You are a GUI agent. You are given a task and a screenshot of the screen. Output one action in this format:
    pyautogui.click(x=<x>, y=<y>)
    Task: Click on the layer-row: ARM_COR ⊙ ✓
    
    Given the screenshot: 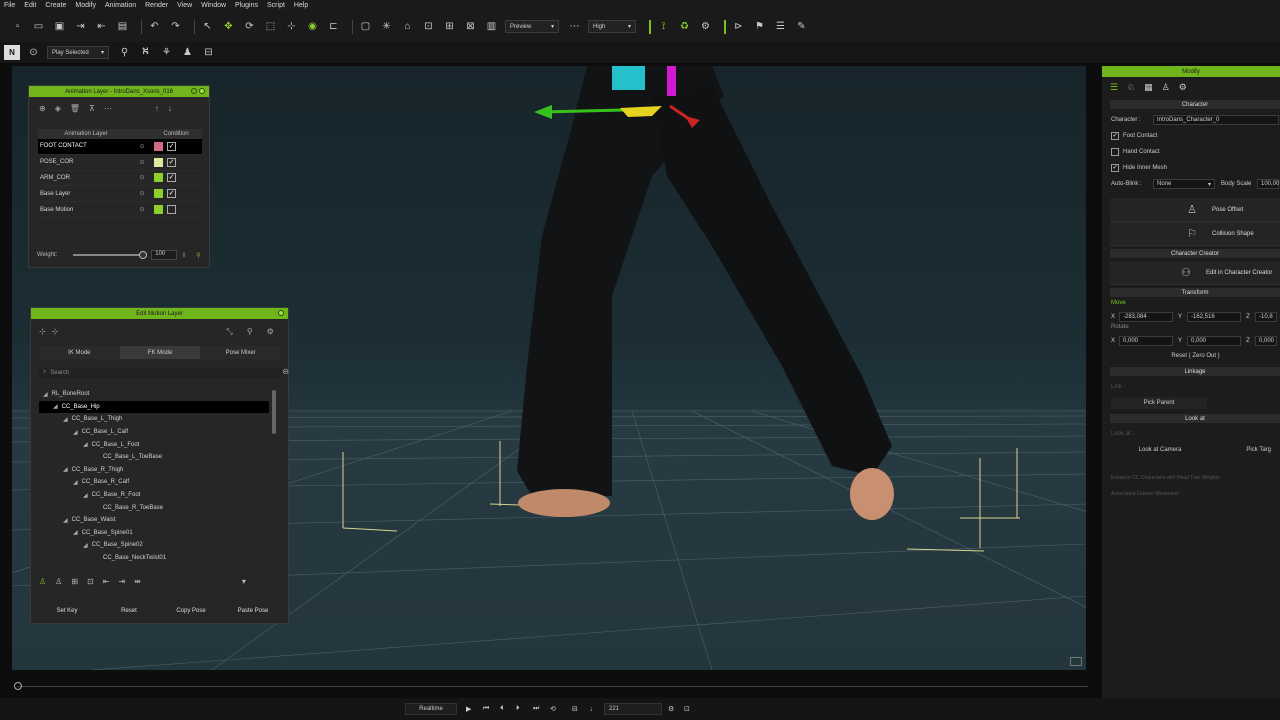 What is the action you would take?
    pyautogui.click(x=120, y=179)
    